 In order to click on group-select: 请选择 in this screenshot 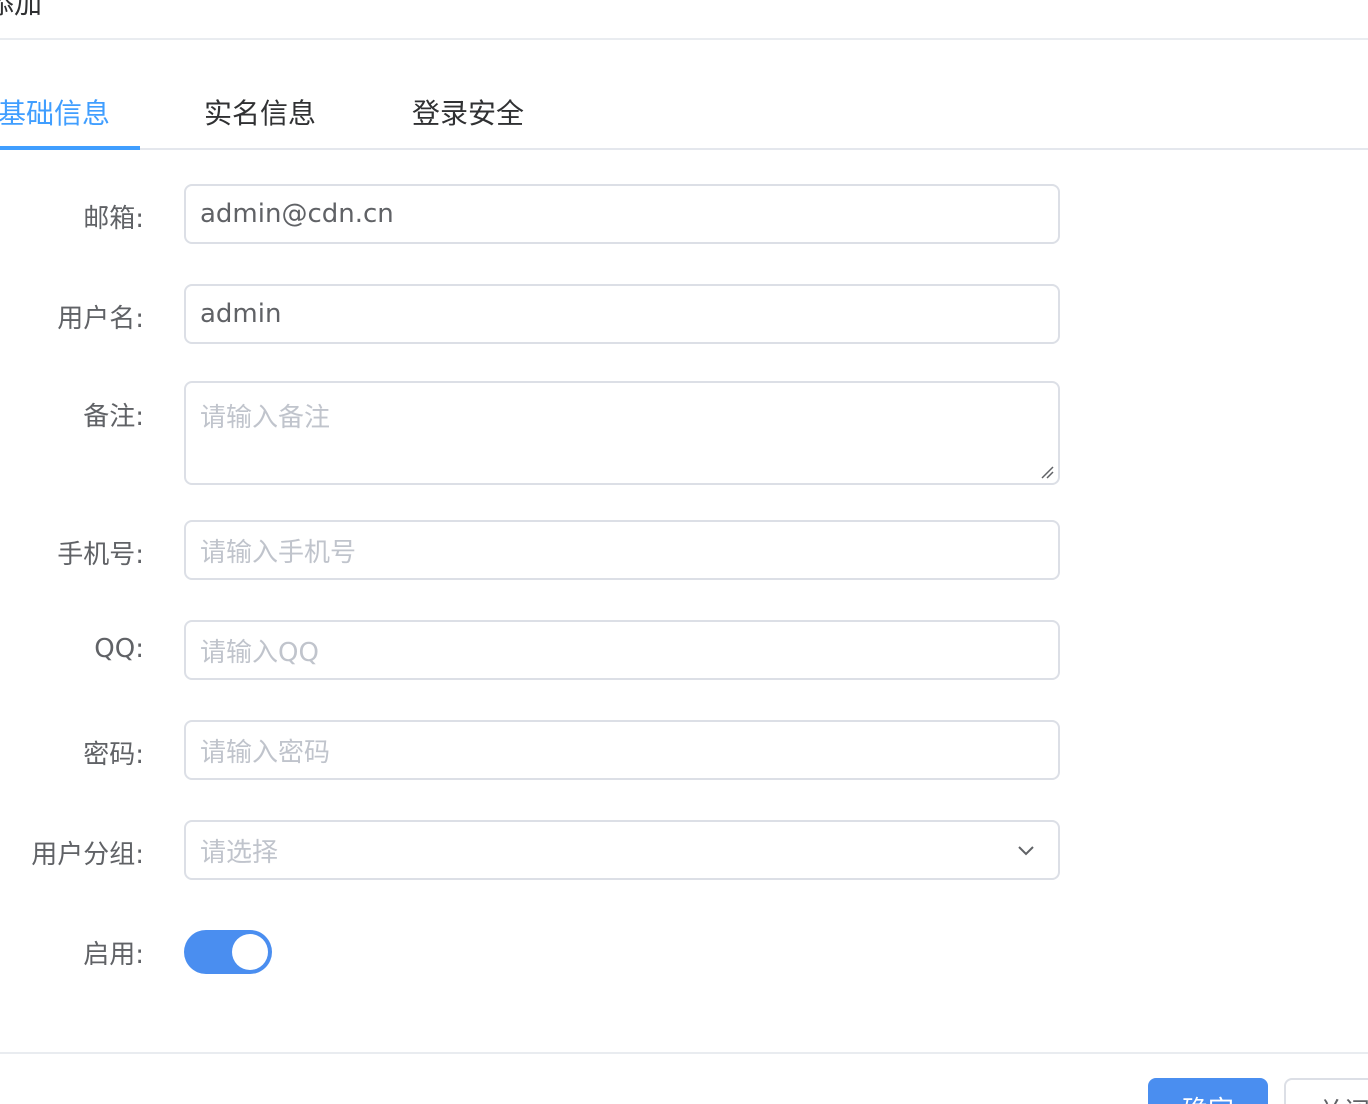, I will do `click(622, 850)`.